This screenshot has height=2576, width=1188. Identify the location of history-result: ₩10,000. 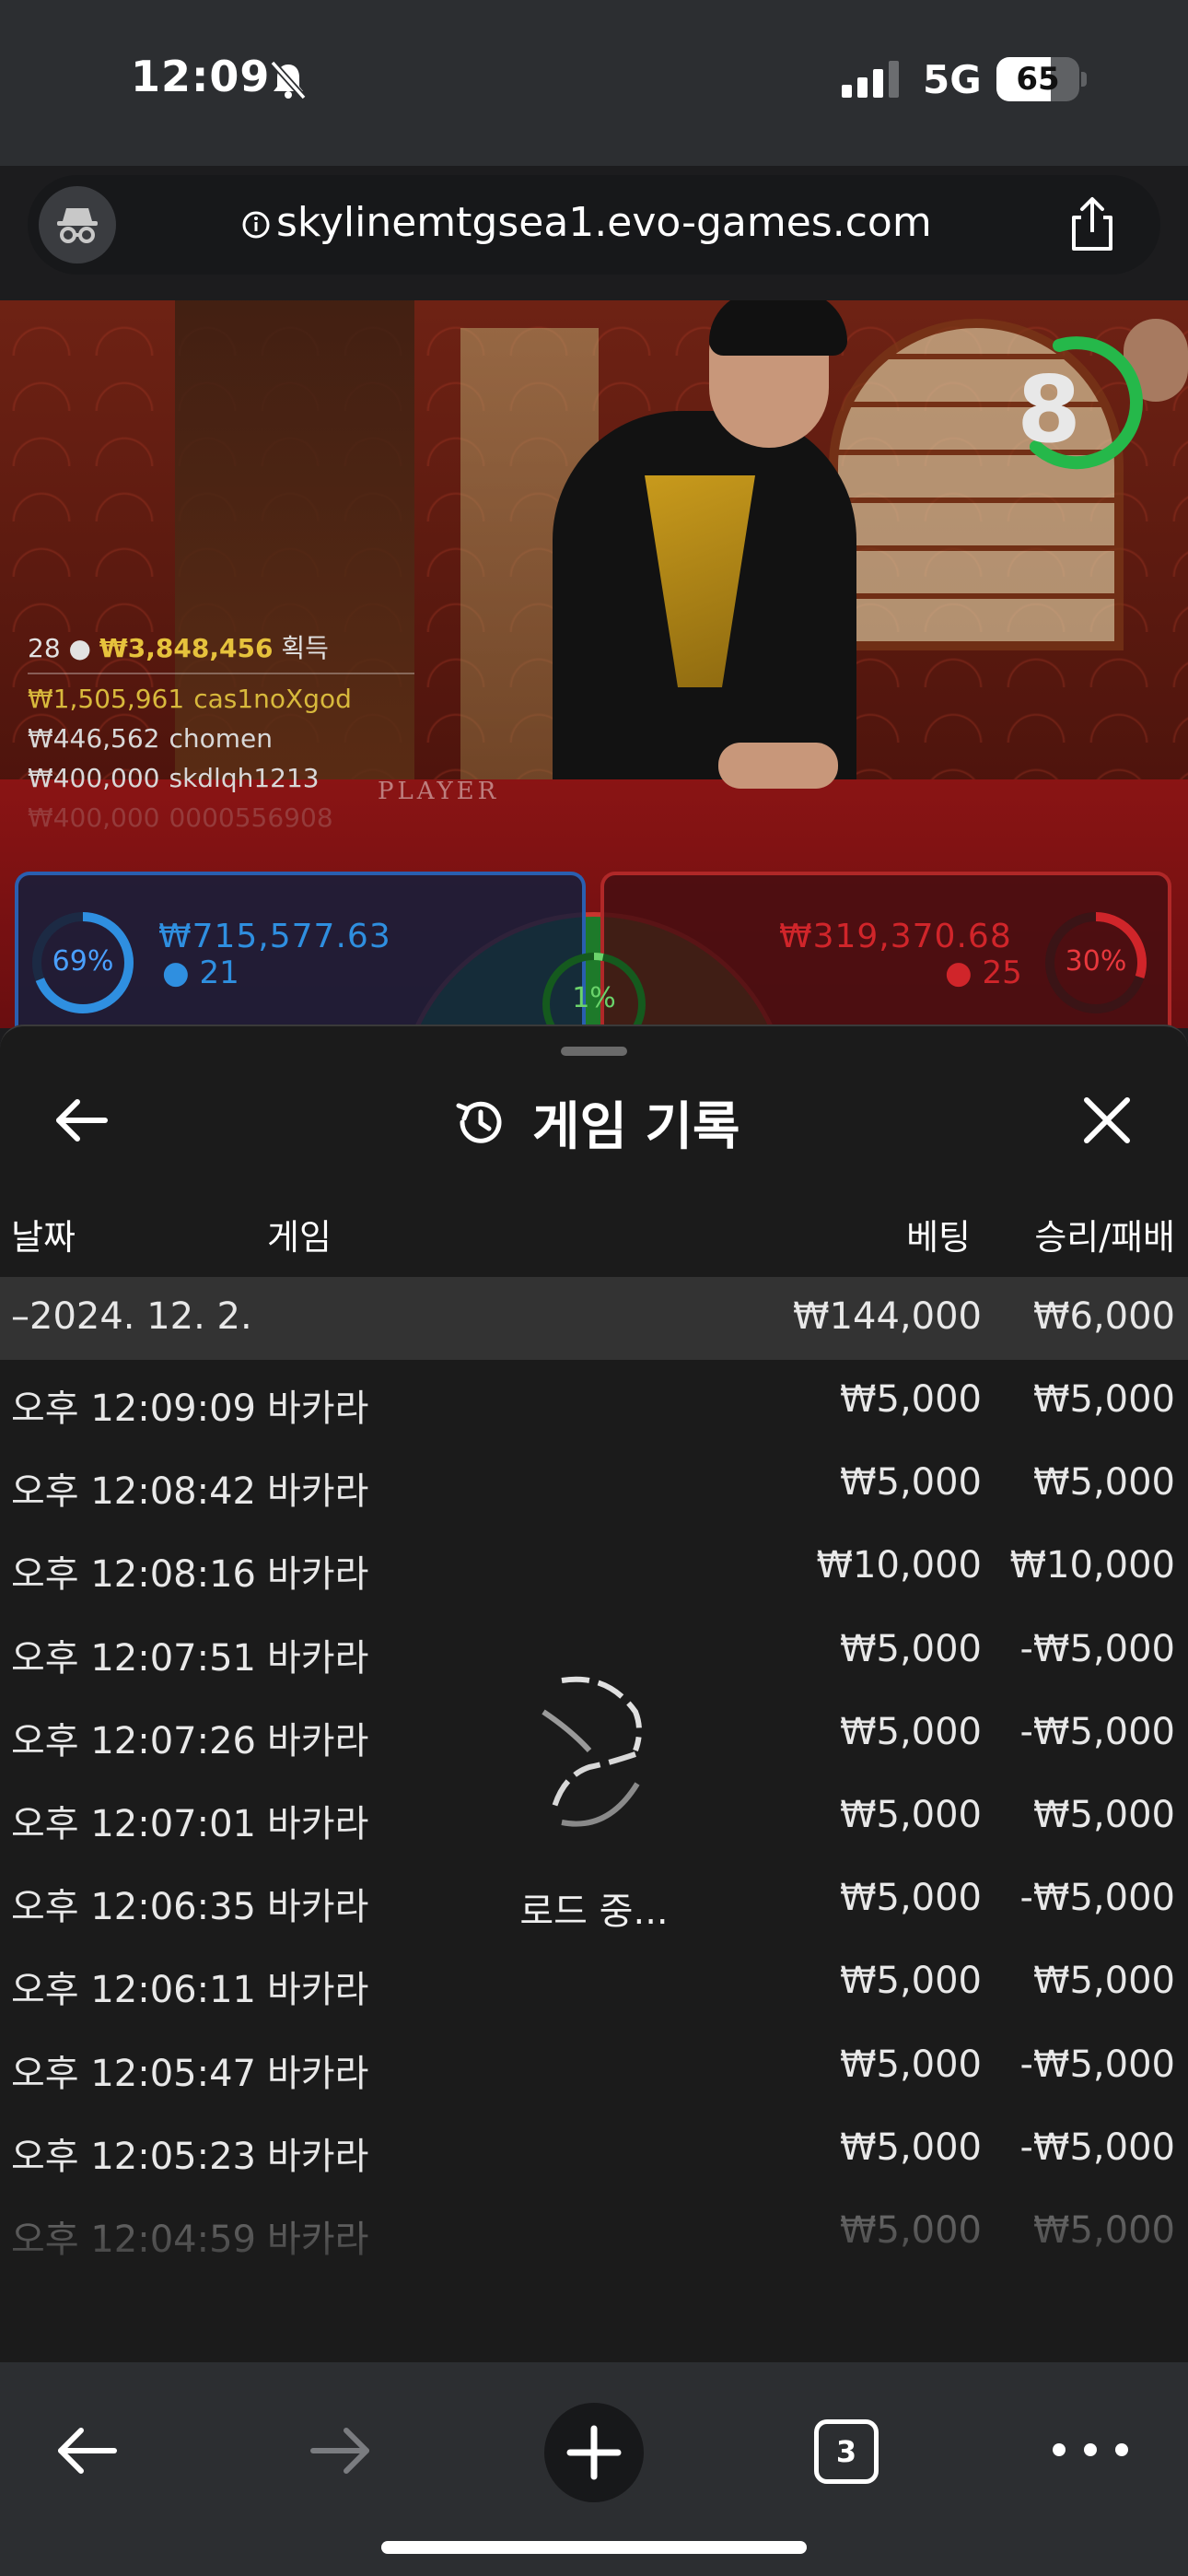
(1092, 1565).